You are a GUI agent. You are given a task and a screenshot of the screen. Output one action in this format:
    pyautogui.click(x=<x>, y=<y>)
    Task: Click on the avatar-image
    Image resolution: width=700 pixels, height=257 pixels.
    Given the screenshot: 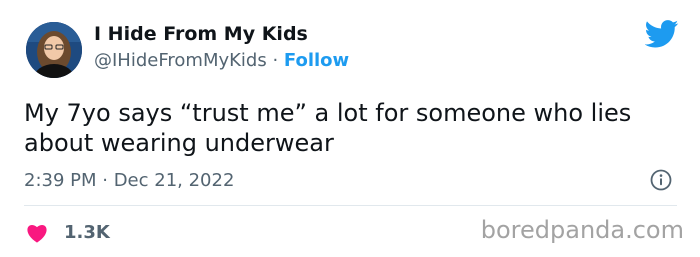 What is the action you would take?
    pyautogui.click(x=54, y=50)
    